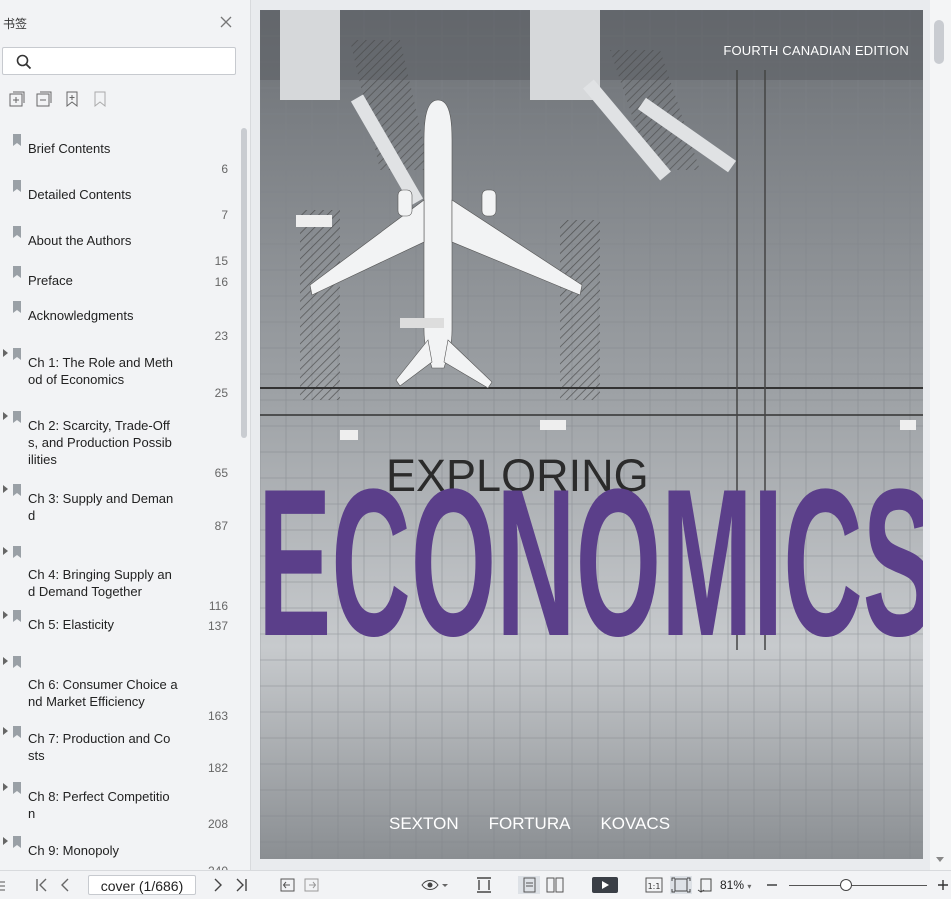 The height and width of the screenshot is (899, 951). Describe the element at coordinates (605, 885) in the screenshot. I see `slideshow-play-icon` at that location.